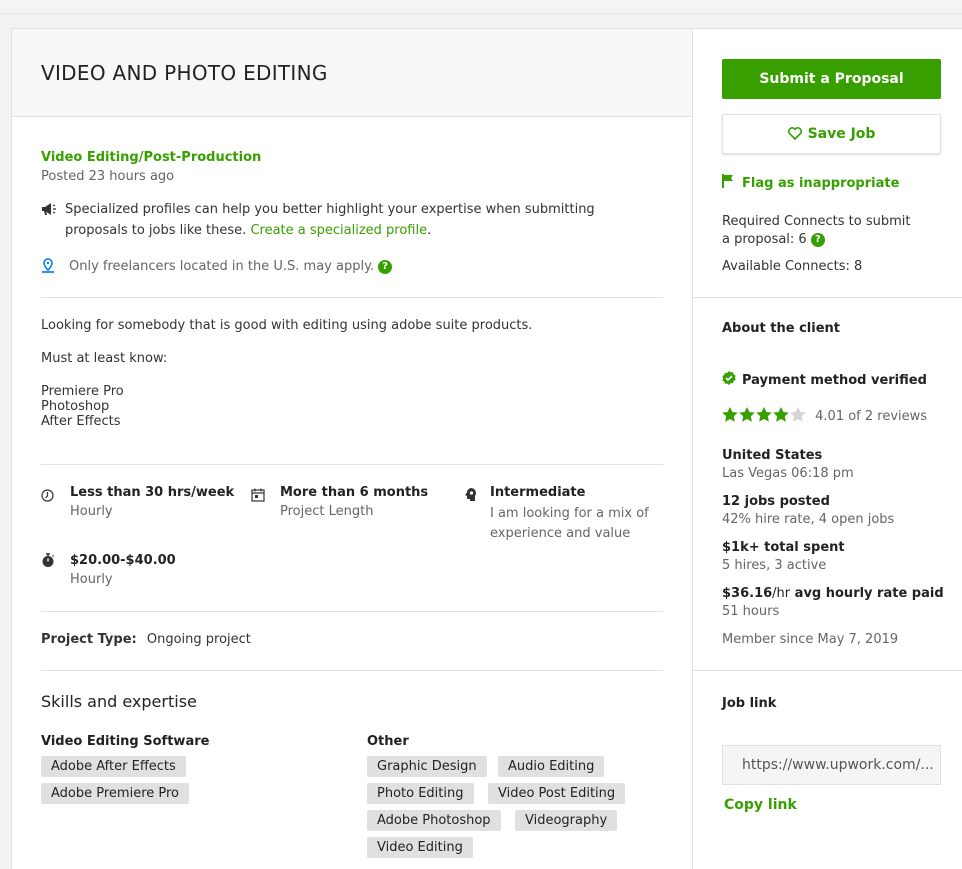  What do you see at coordinates (151, 157) in the screenshot?
I see `category-link: Video Editing/Post-Production` at bounding box center [151, 157].